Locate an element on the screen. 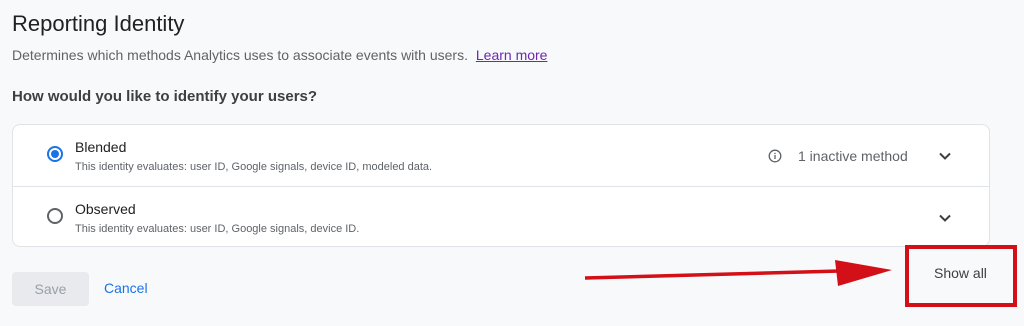  page-title: Reporting Identity is located at coordinates (98, 23).